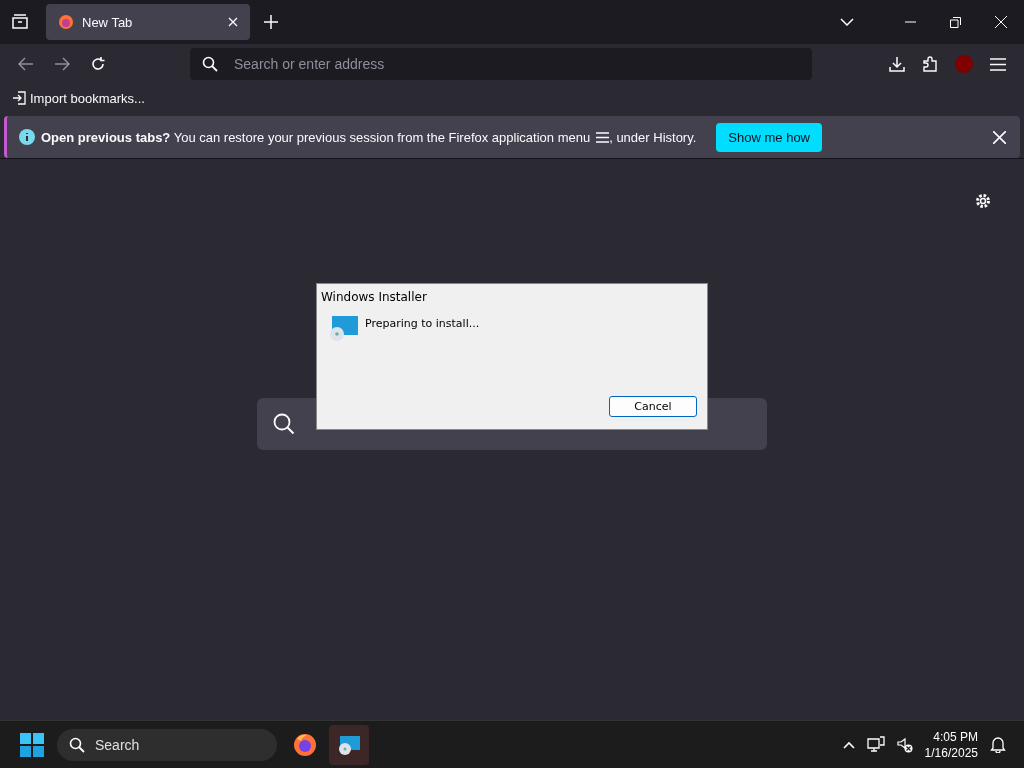 The height and width of the screenshot is (768, 1024). What do you see at coordinates (316, 137) in the screenshot?
I see `notification-message: Open previous tabs? You can restore your previous session from the Firefox application menu` at bounding box center [316, 137].